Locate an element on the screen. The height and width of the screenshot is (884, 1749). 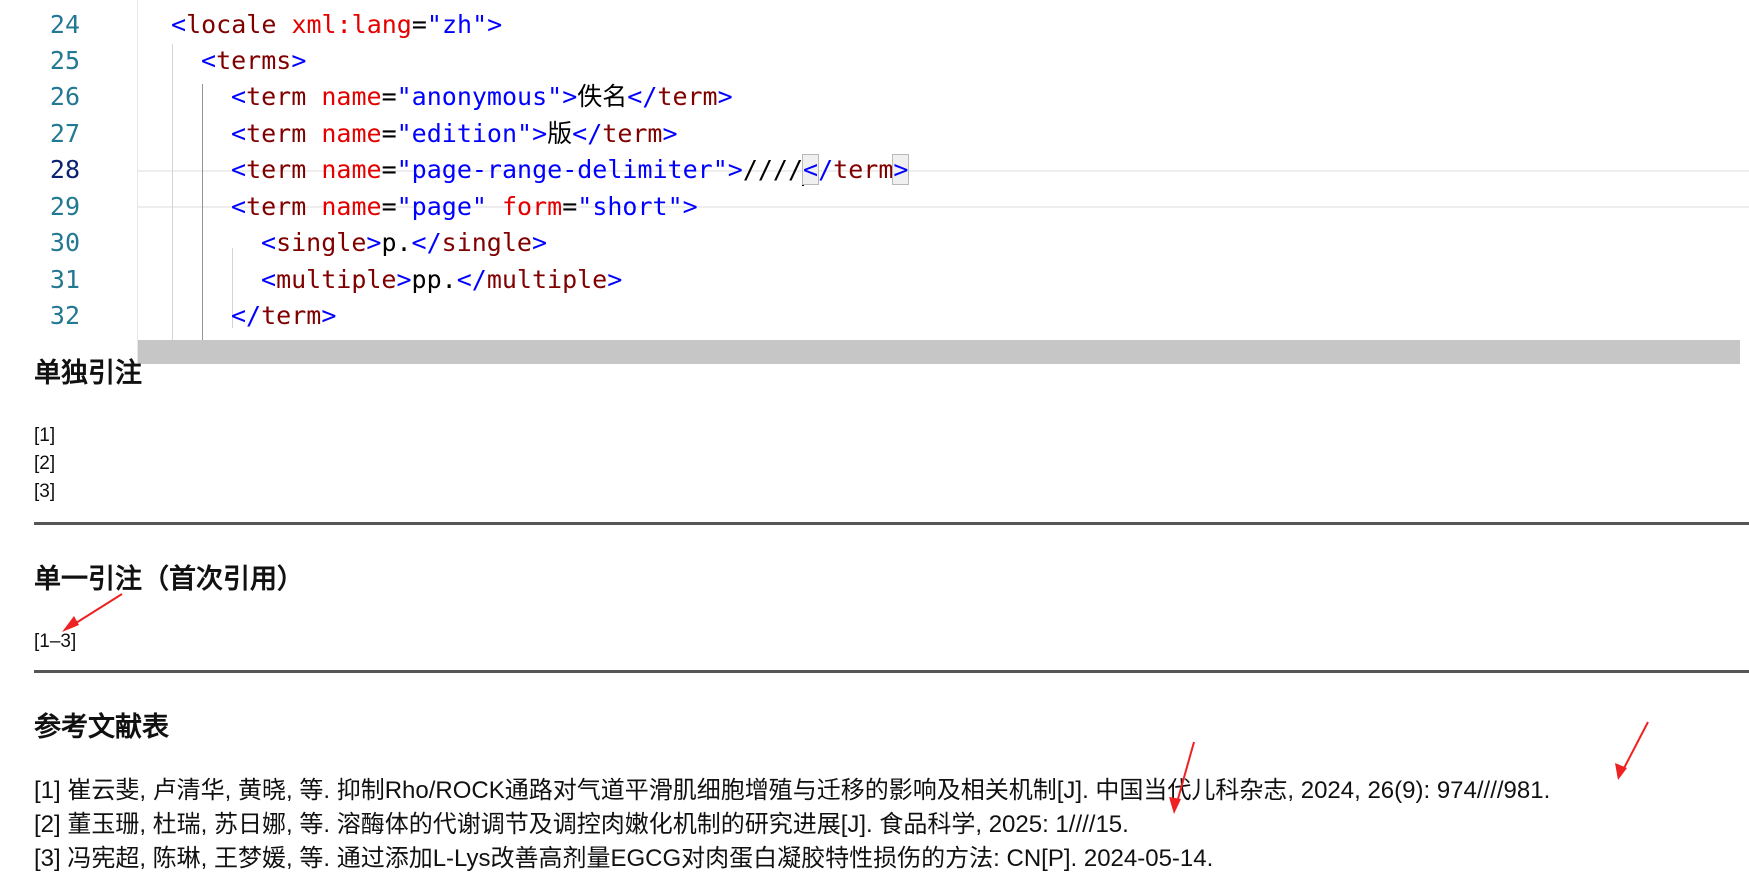
code-line: 32 </term> is located at coordinates (874, 316).